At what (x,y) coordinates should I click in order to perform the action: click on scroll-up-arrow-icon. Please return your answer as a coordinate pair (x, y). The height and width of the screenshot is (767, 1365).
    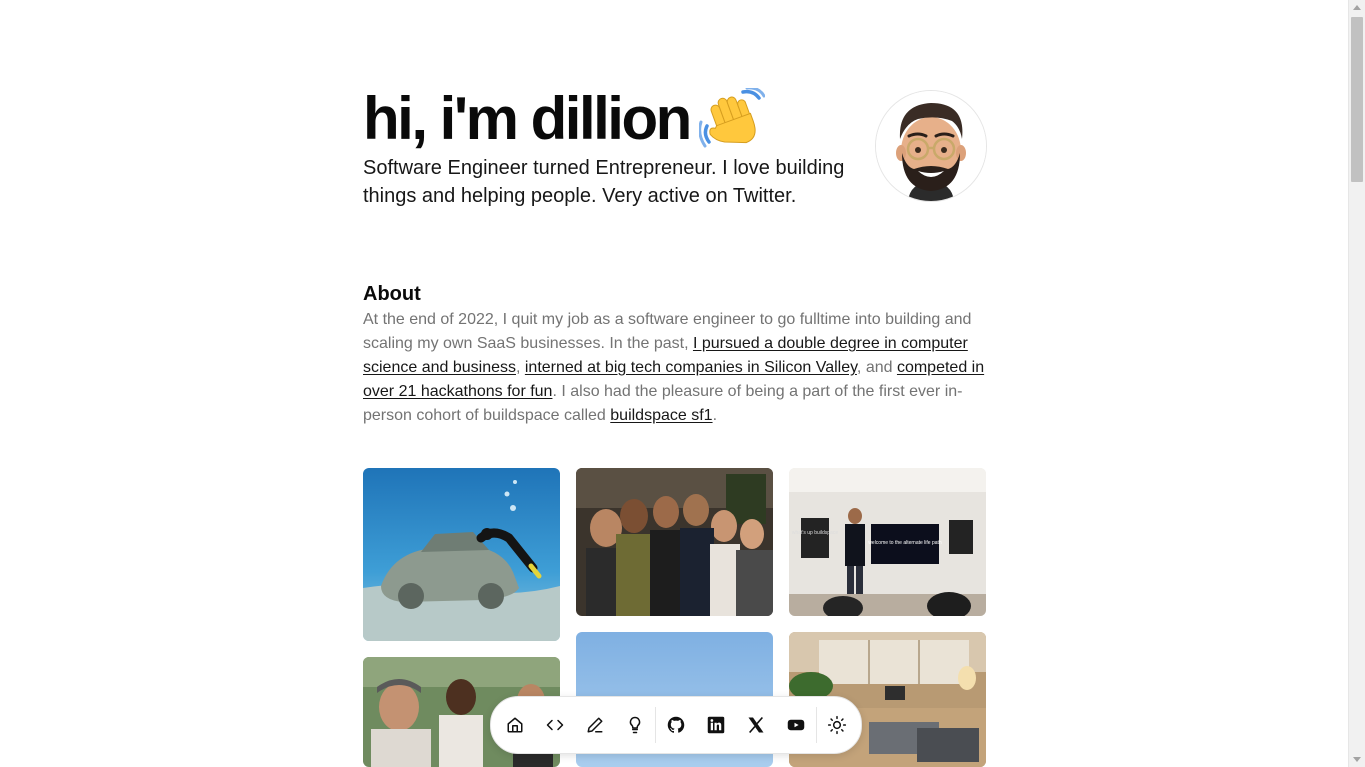
    Looking at the image, I should click on (1357, 7).